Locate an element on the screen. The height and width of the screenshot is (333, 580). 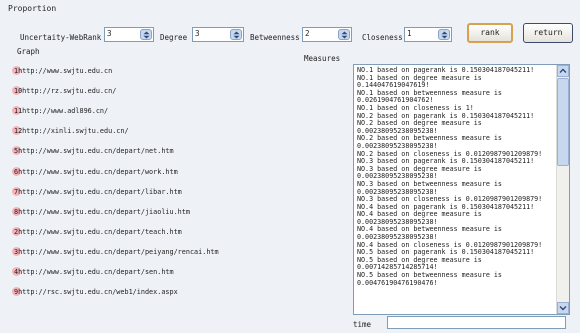
graph-node: 1http://www.swjtu.edu.cn is located at coordinates (62, 70).